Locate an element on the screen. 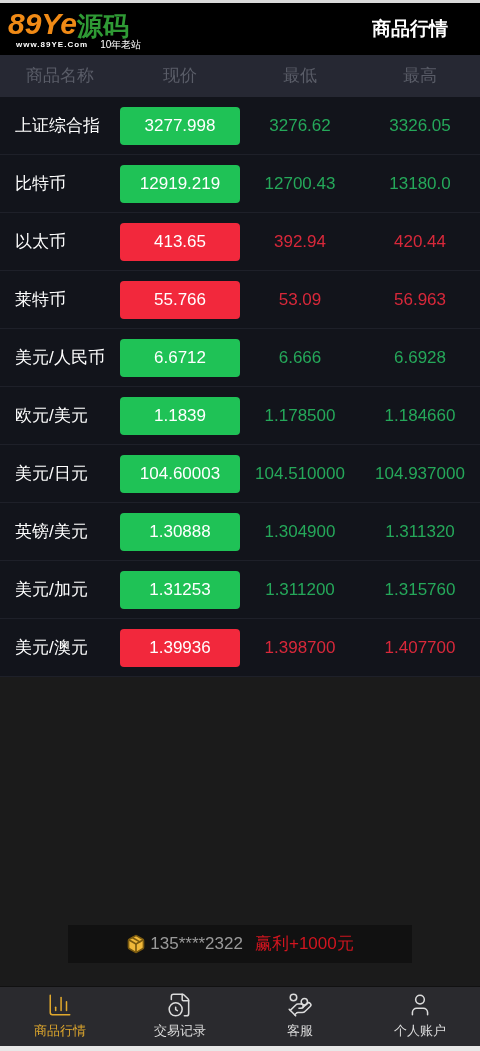 This screenshot has height=1051, width=480. high-price: 56.963 is located at coordinates (420, 299).